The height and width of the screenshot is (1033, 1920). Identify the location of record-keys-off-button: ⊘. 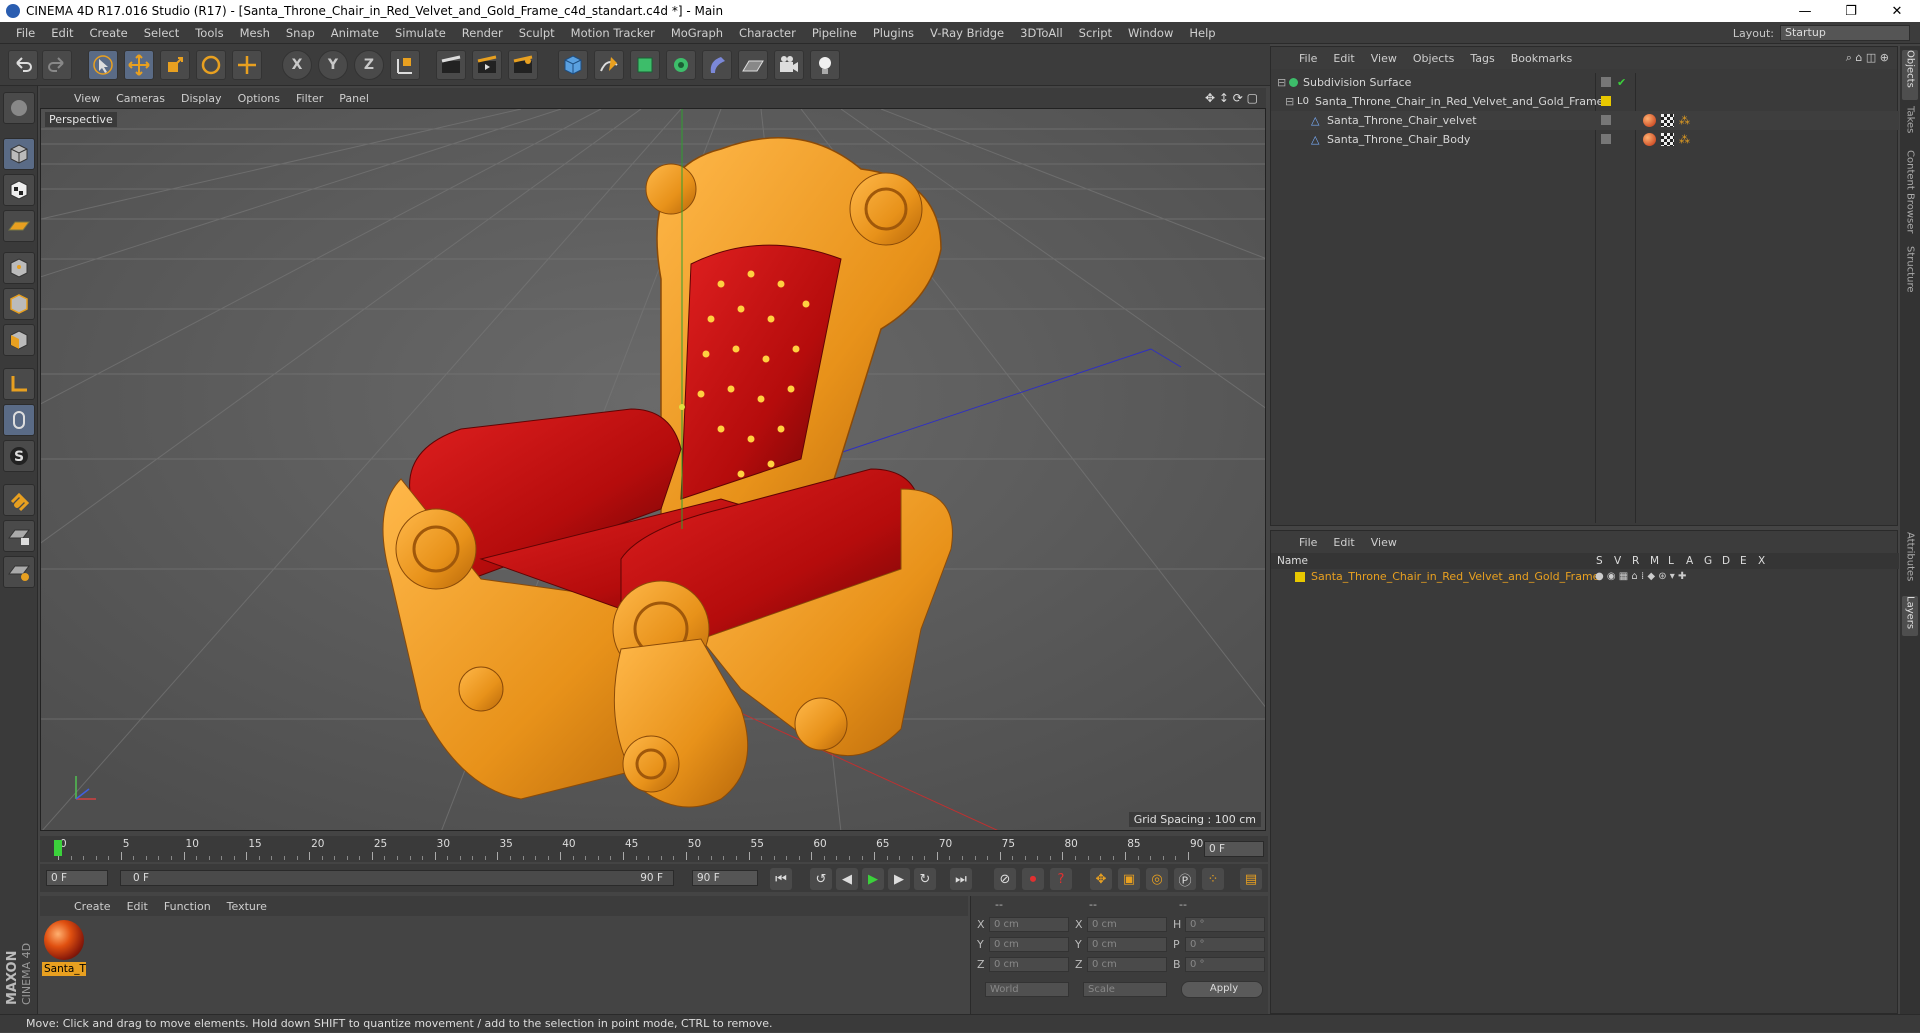
(1005, 879).